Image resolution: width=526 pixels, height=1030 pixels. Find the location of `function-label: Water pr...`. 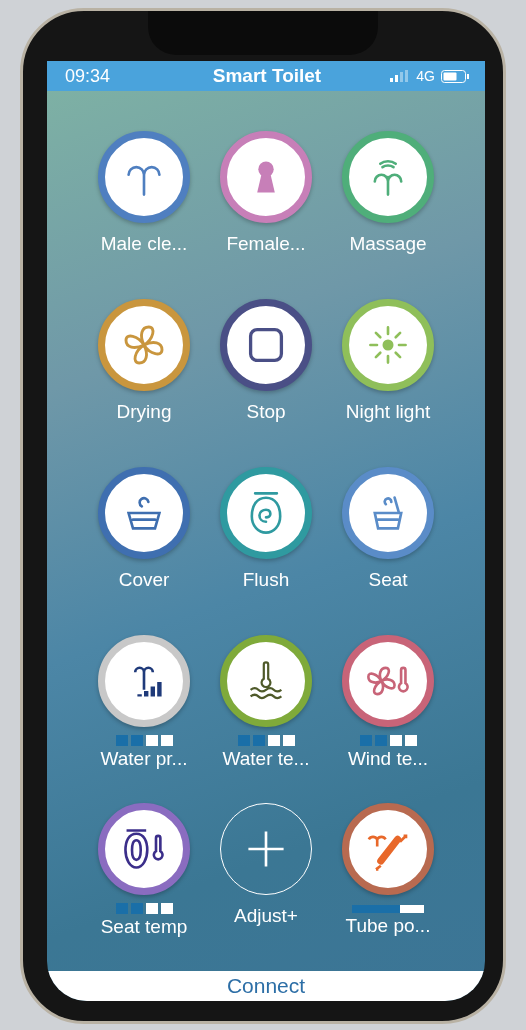

function-label: Water pr... is located at coordinates (144, 759).